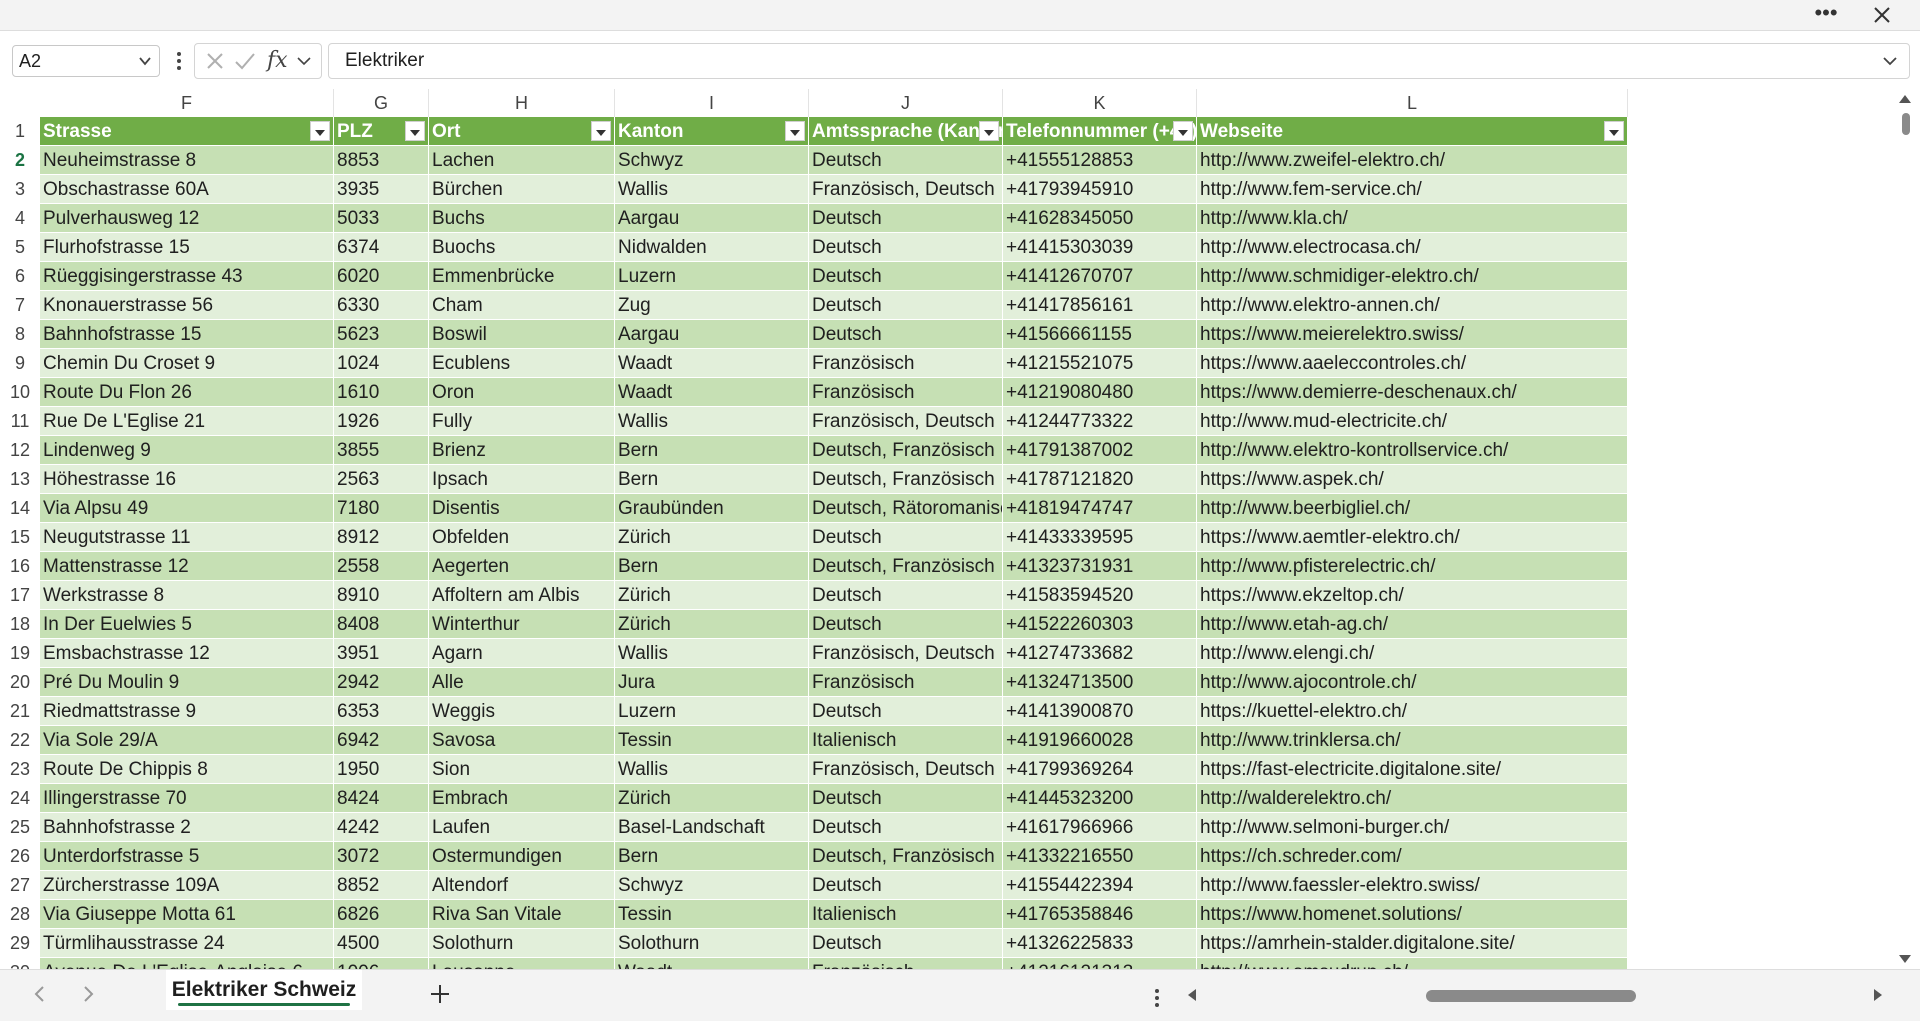 This screenshot has height=1021, width=1920. I want to click on table-cell: Emmenbrücke, so click(522, 276).